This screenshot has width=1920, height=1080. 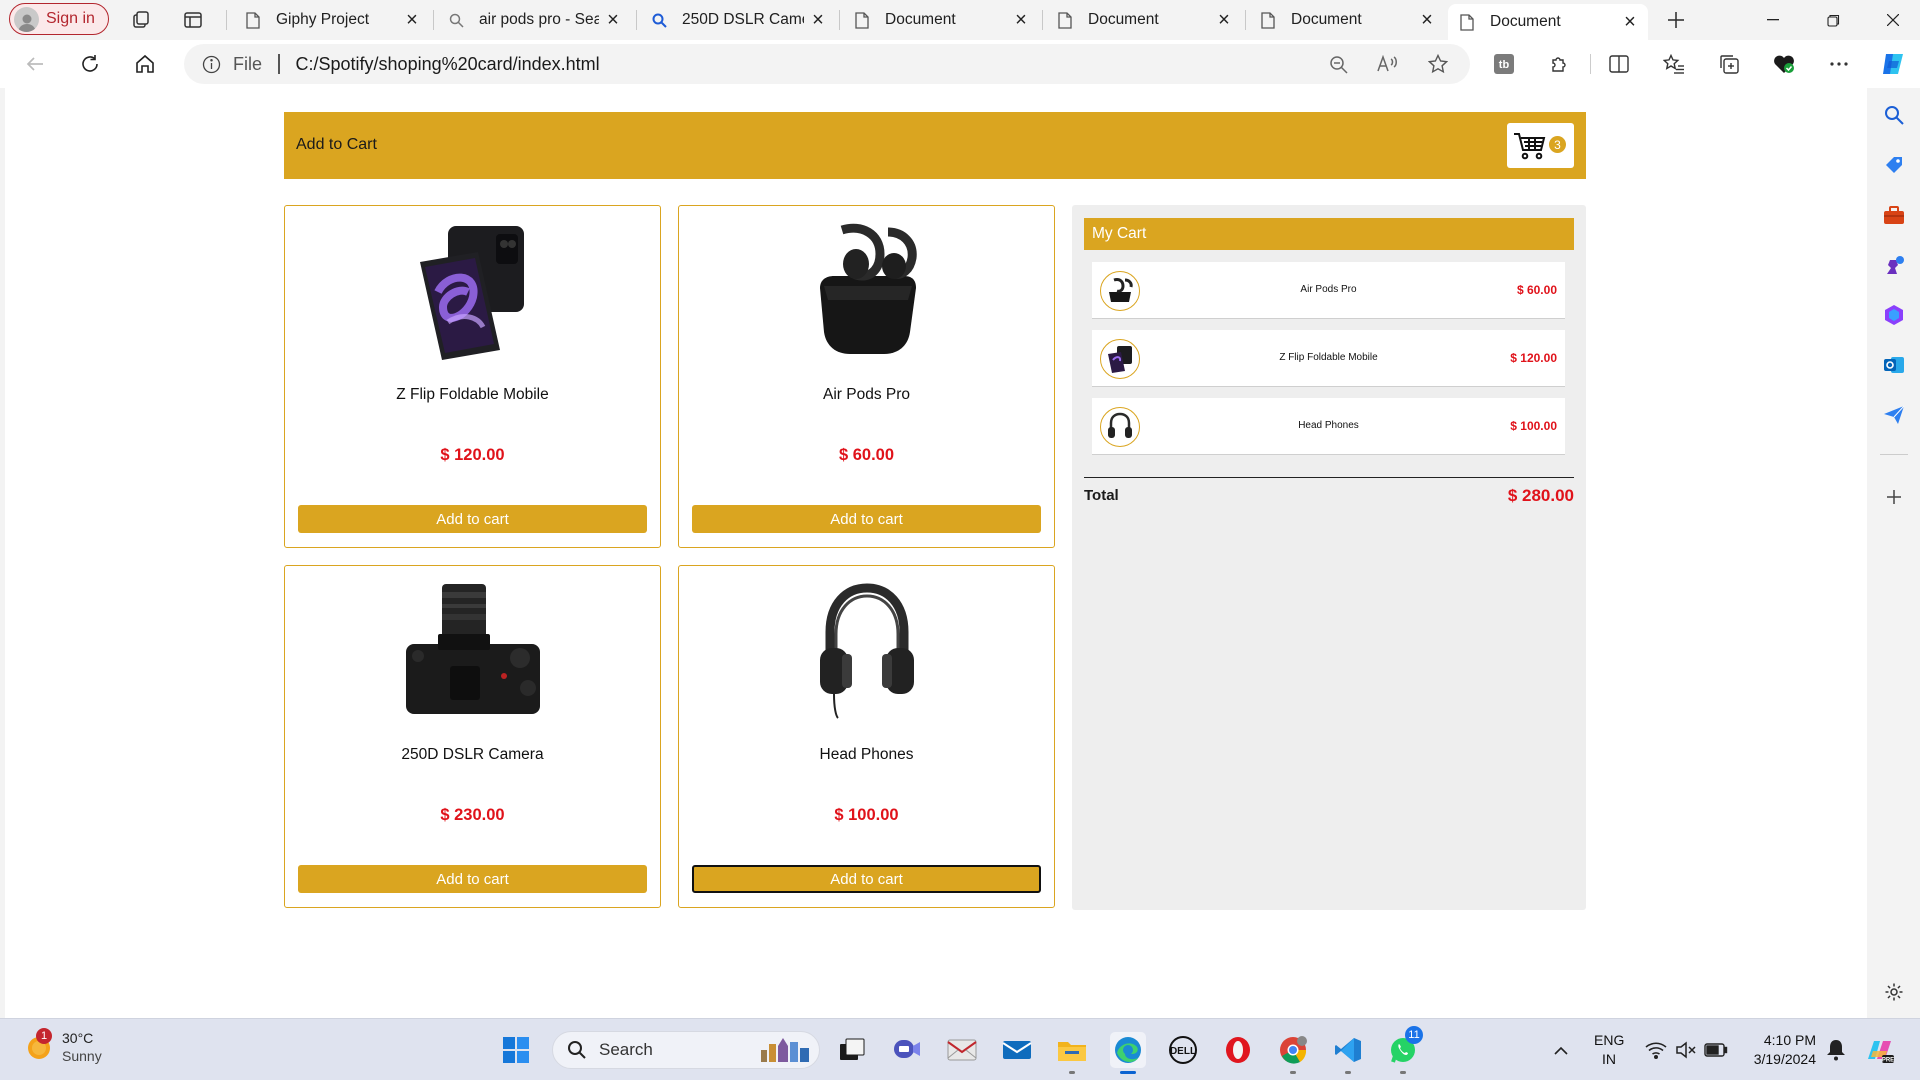 I want to click on more-menu-icon, so click(x=1839, y=64).